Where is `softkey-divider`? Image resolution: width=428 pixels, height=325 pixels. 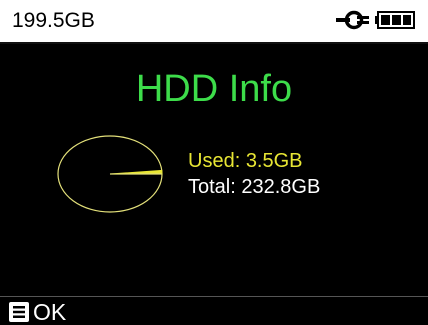
softkey-divider is located at coordinates (214, 296).